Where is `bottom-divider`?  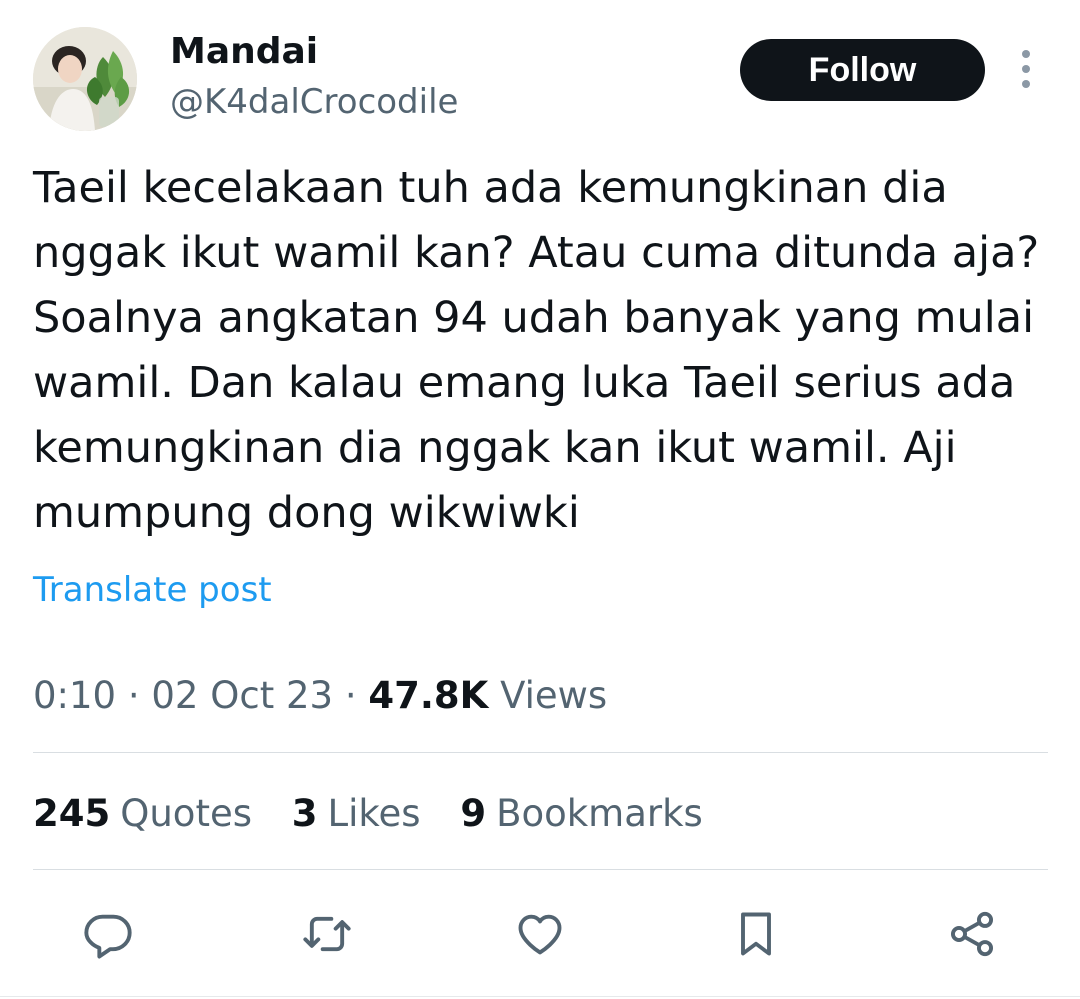 bottom-divider is located at coordinates (540, 996).